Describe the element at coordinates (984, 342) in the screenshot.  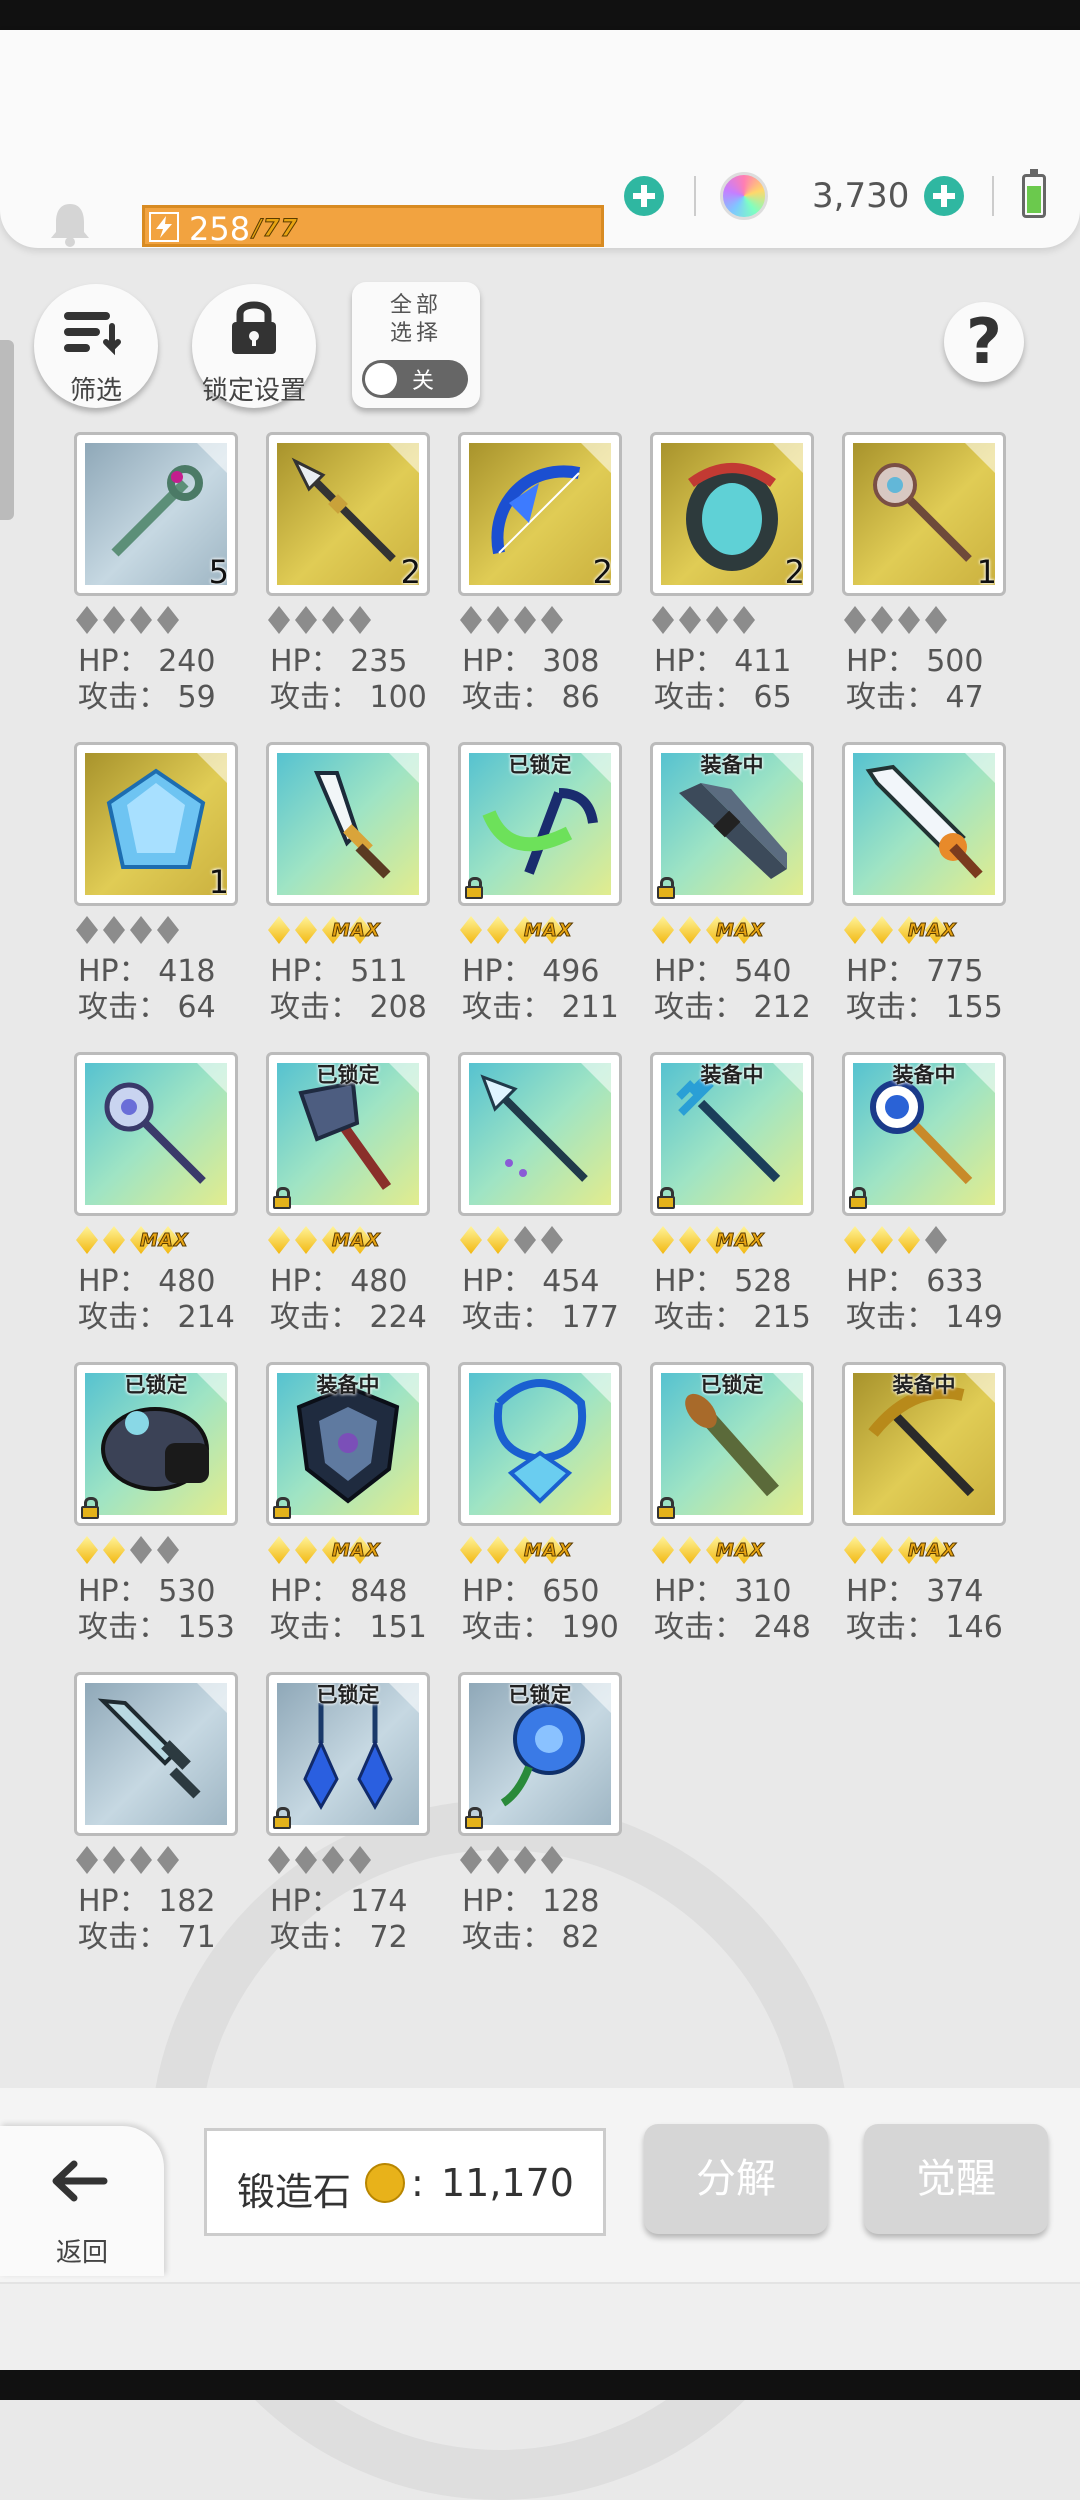
I see `help-button: ?` at that location.